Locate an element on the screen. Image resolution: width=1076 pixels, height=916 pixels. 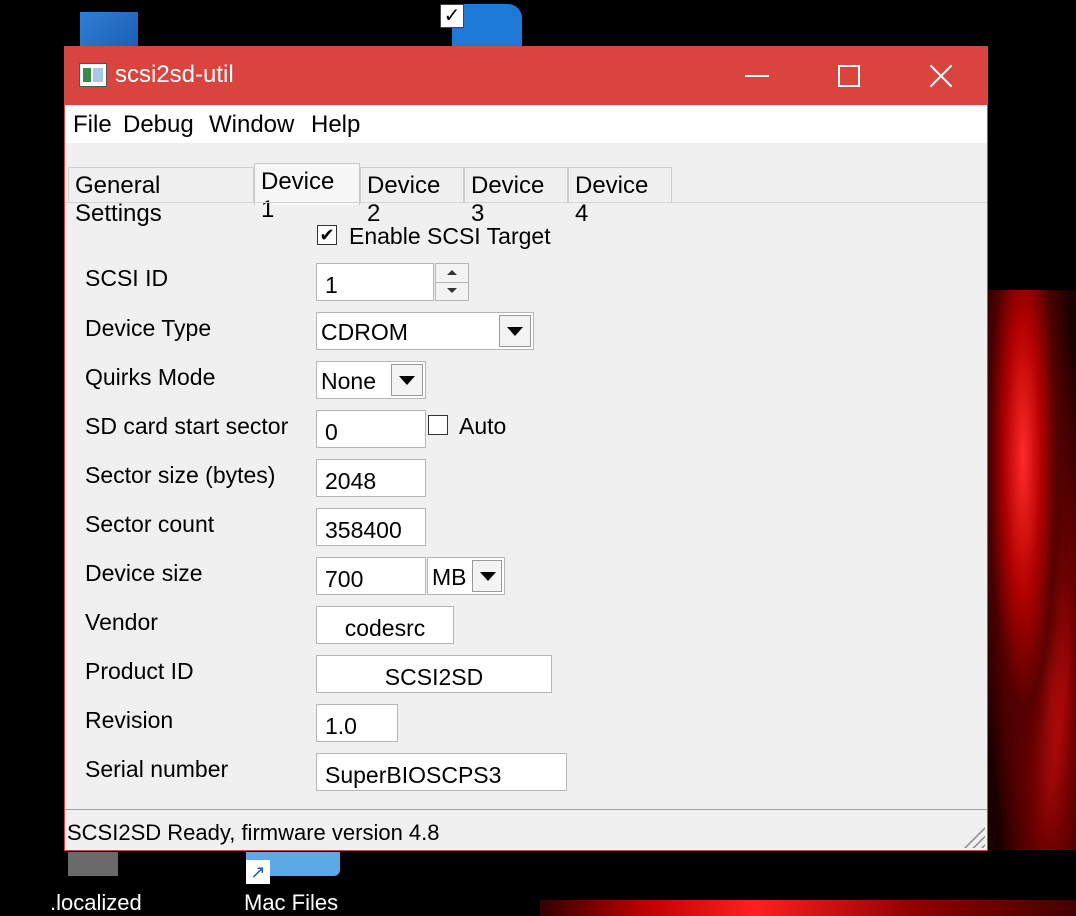
product-id-input is located at coordinates (434, 674).